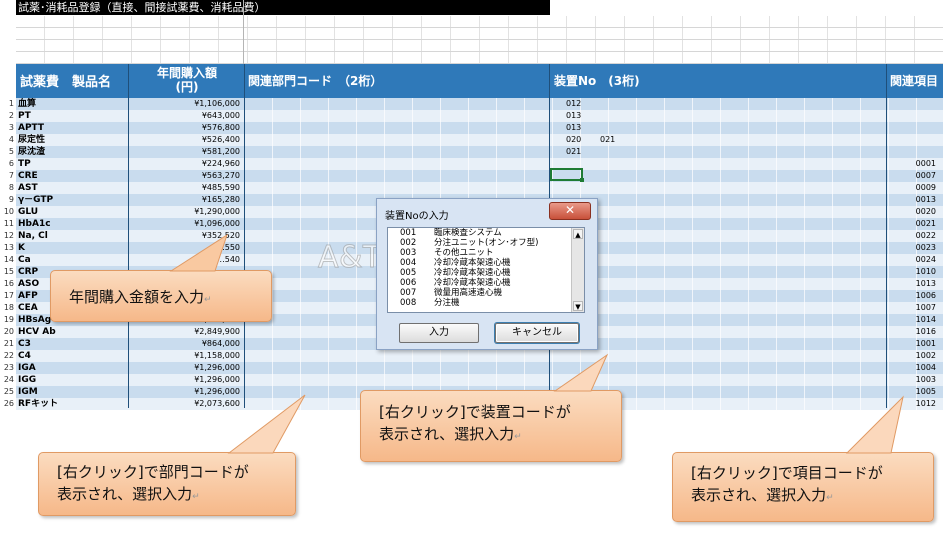 The width and height of the screenshot is (943, 541). Describe the element at coordinates (184, 176) in the screenshot. I see `amount-cell: ¥563,270` at that location.